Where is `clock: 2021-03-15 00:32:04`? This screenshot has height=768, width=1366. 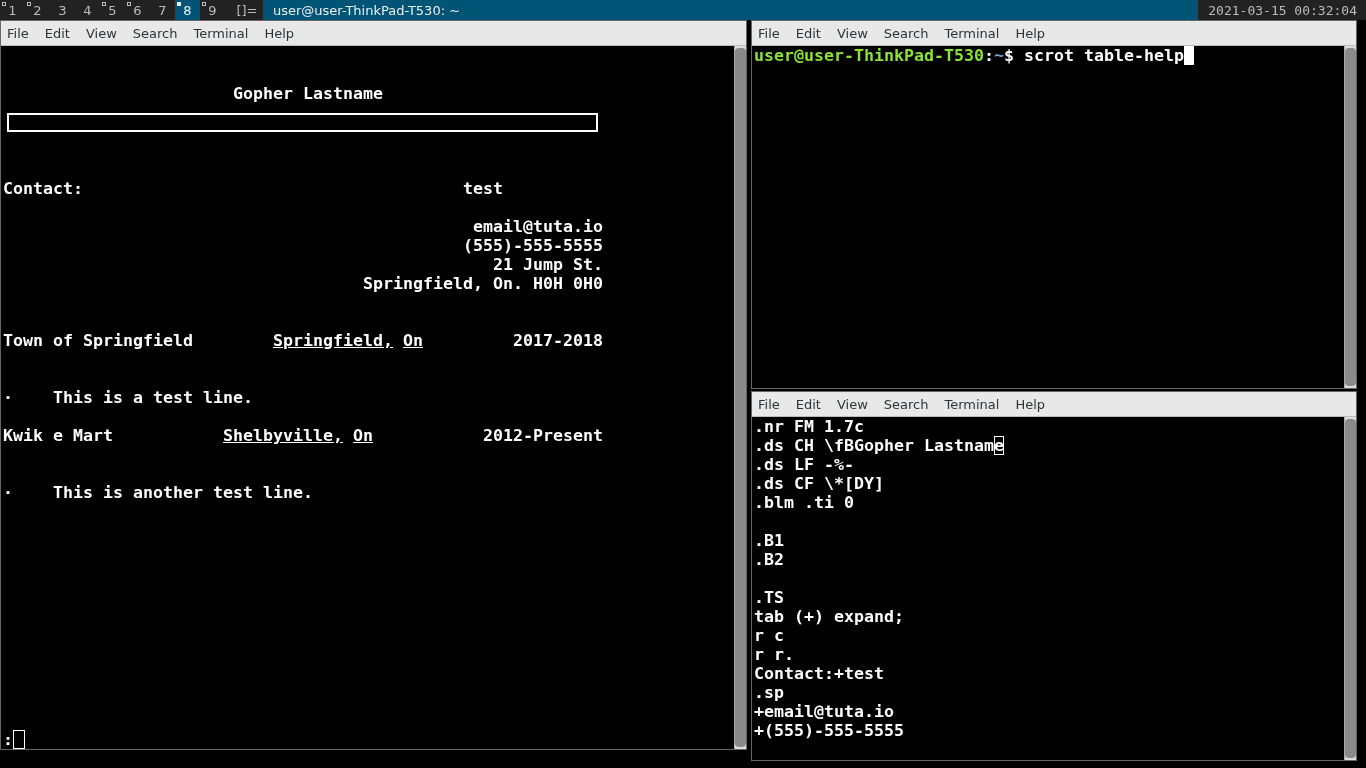
clock: 2021-03-15 00:32:04 is located at coordinates (1282, 10).